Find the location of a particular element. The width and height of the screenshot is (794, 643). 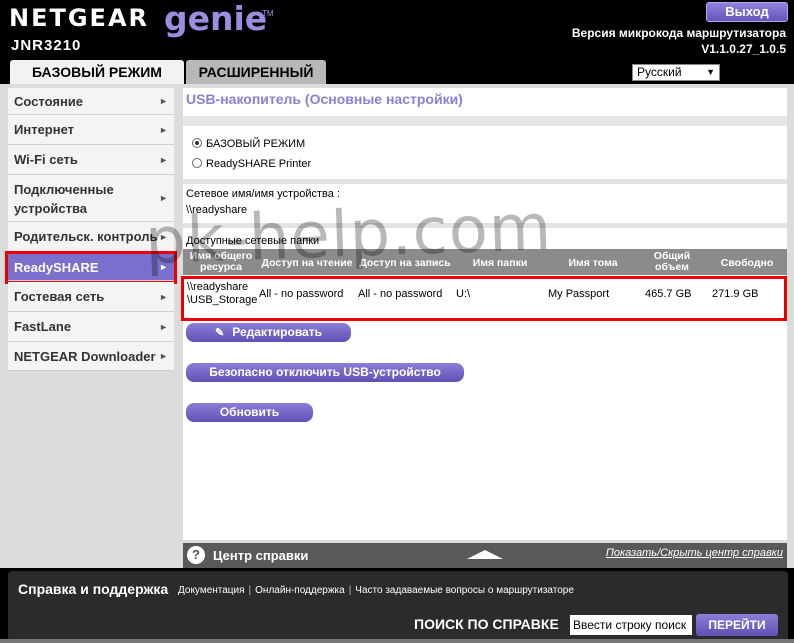

sidebar-item-guest: Гостевая сеть ► is located at coordinates (91, 297).